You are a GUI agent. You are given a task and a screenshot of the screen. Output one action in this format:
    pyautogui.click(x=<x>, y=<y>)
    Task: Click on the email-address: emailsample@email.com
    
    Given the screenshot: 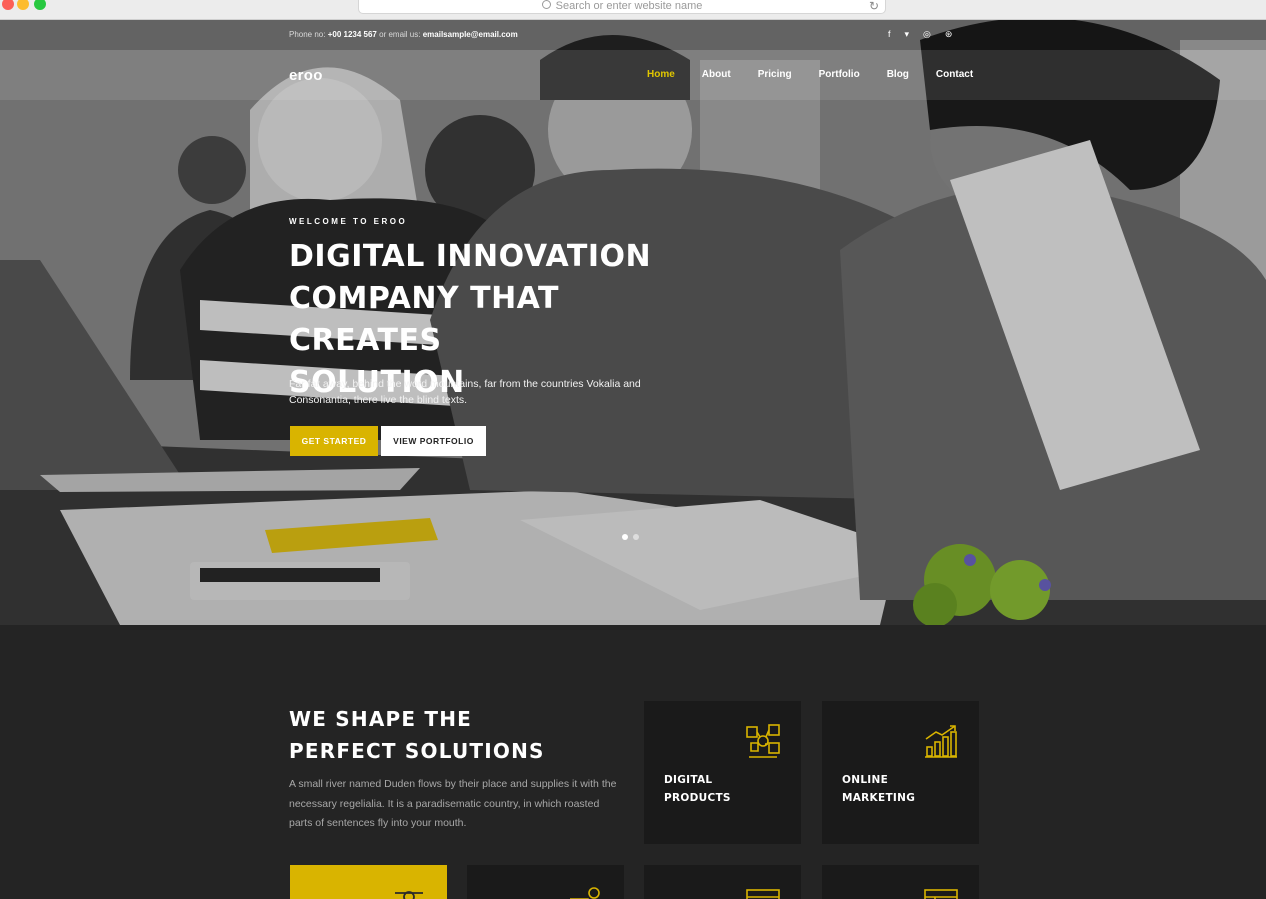 What is the action you would take?
    pyautogui.click(x=470, y=34)
    